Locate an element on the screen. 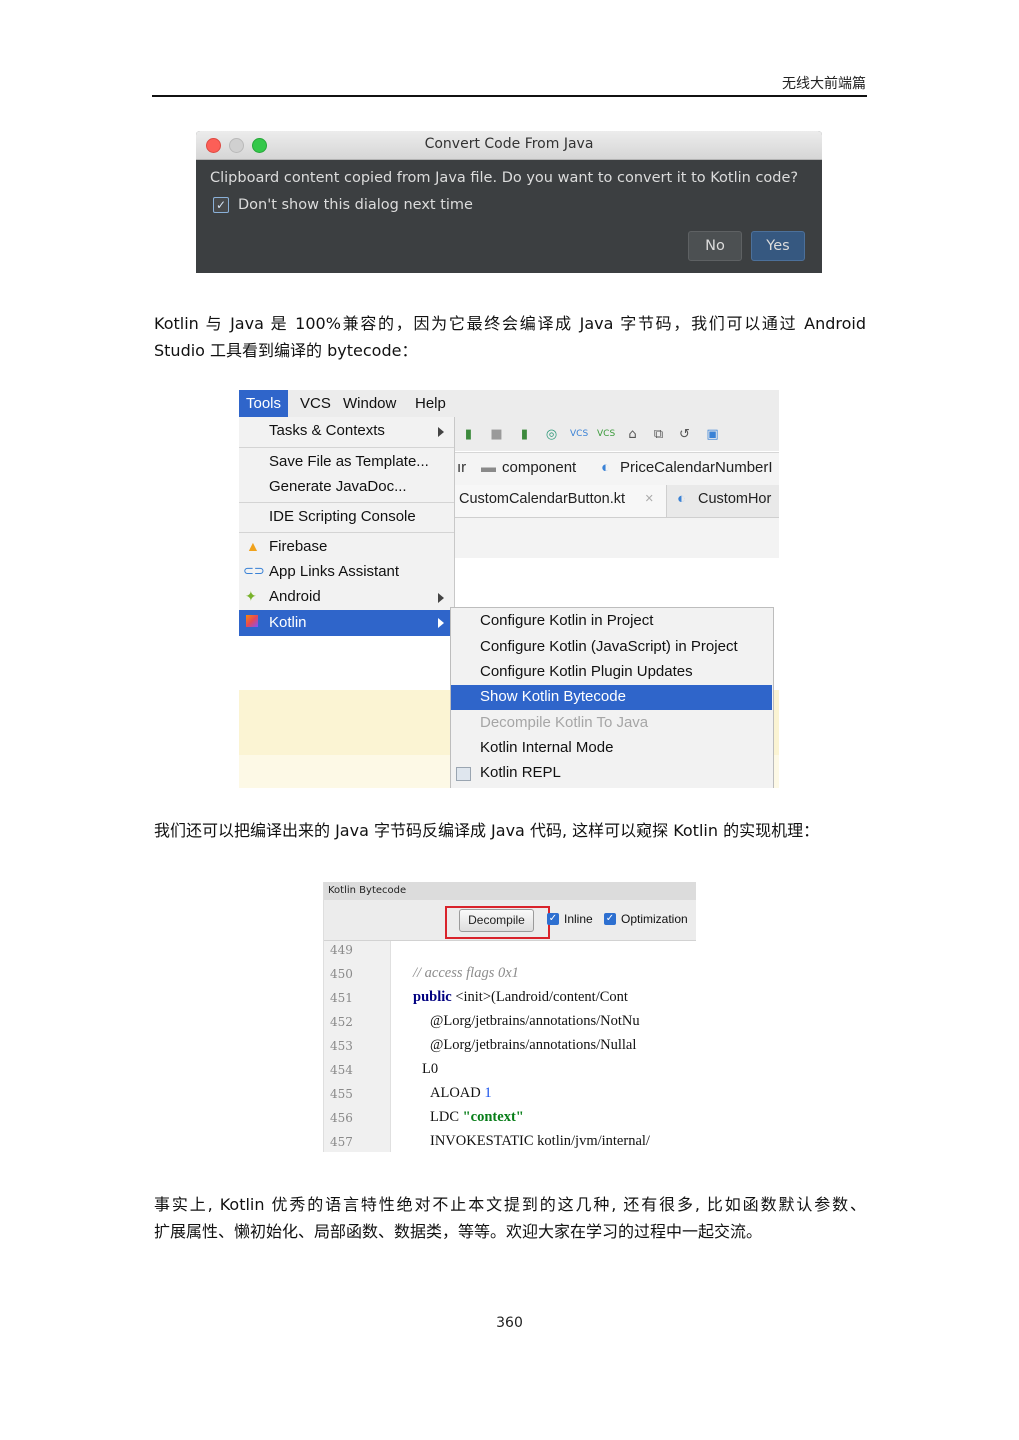 Image resolution: width=1019 pixels, height=1440 pixels. submenu-show-kotlin-bytecode-label: Show Kotlin Bytecode is located at coordinates (553, 696).